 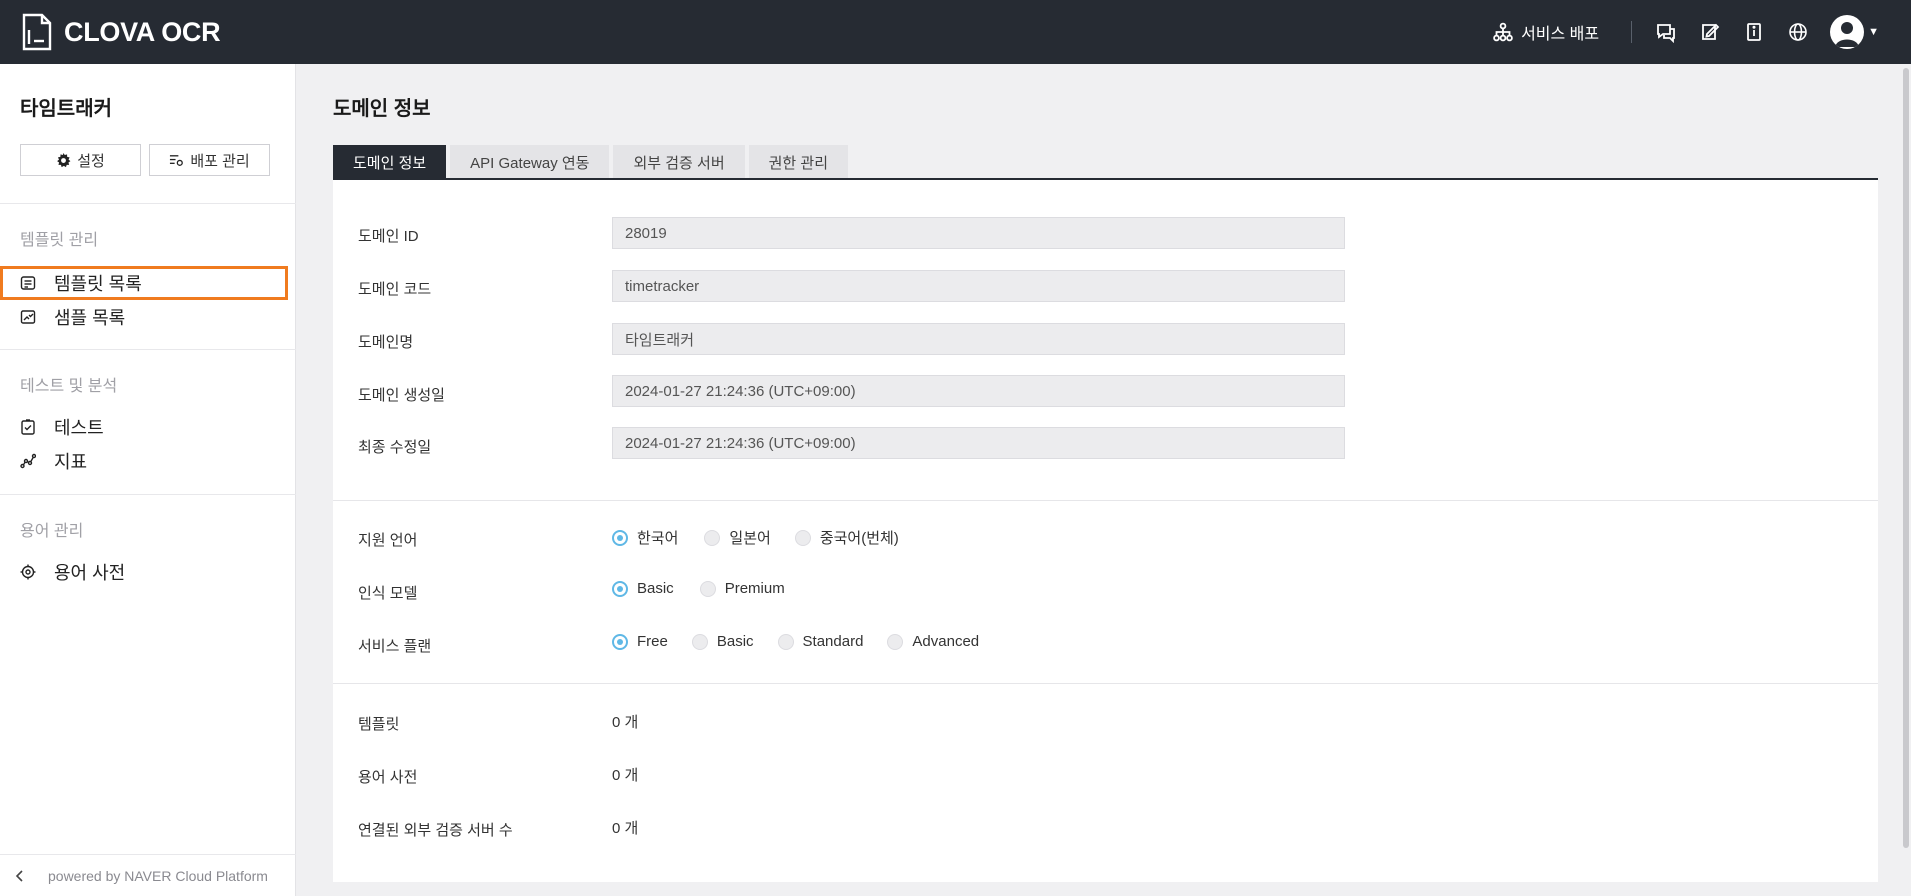 I want to click on sidebar-item-test: 테스트, so click(x=144, y=427).